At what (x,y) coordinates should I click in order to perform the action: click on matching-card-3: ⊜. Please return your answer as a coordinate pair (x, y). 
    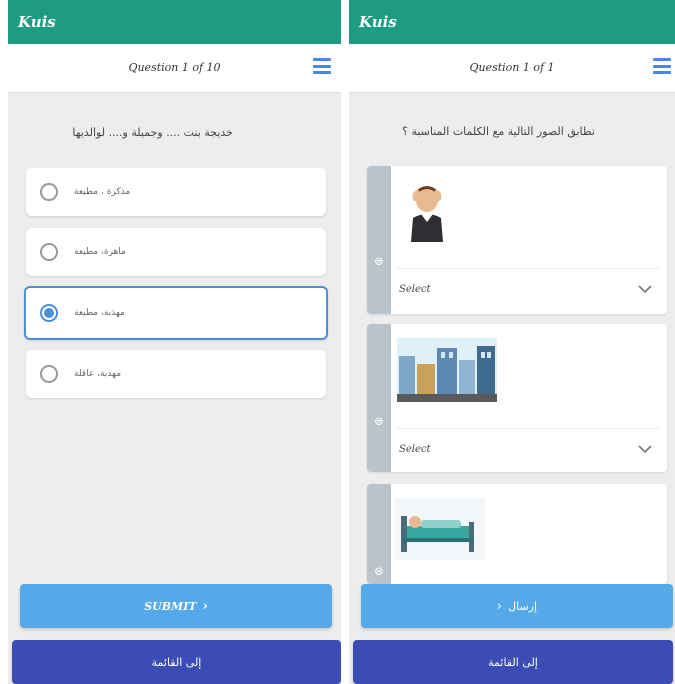
    Looking at the image, I should click on (517, 534).